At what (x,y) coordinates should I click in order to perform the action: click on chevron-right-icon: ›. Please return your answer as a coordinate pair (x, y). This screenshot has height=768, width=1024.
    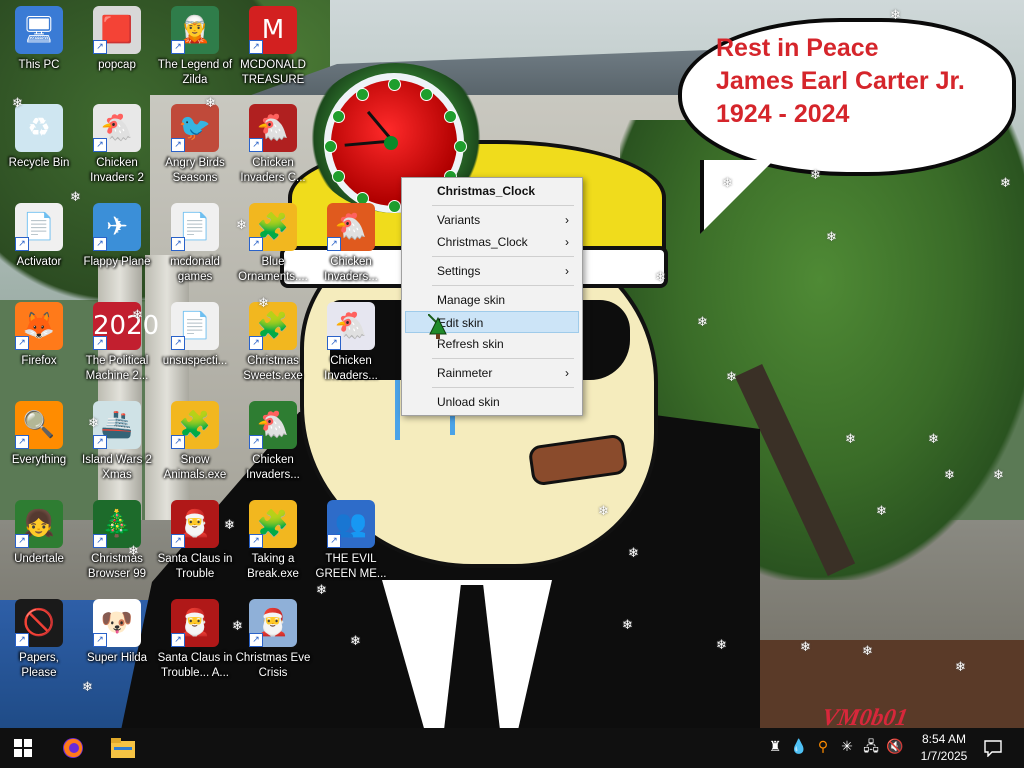
    Looking at the image, I should click on (567, 271).